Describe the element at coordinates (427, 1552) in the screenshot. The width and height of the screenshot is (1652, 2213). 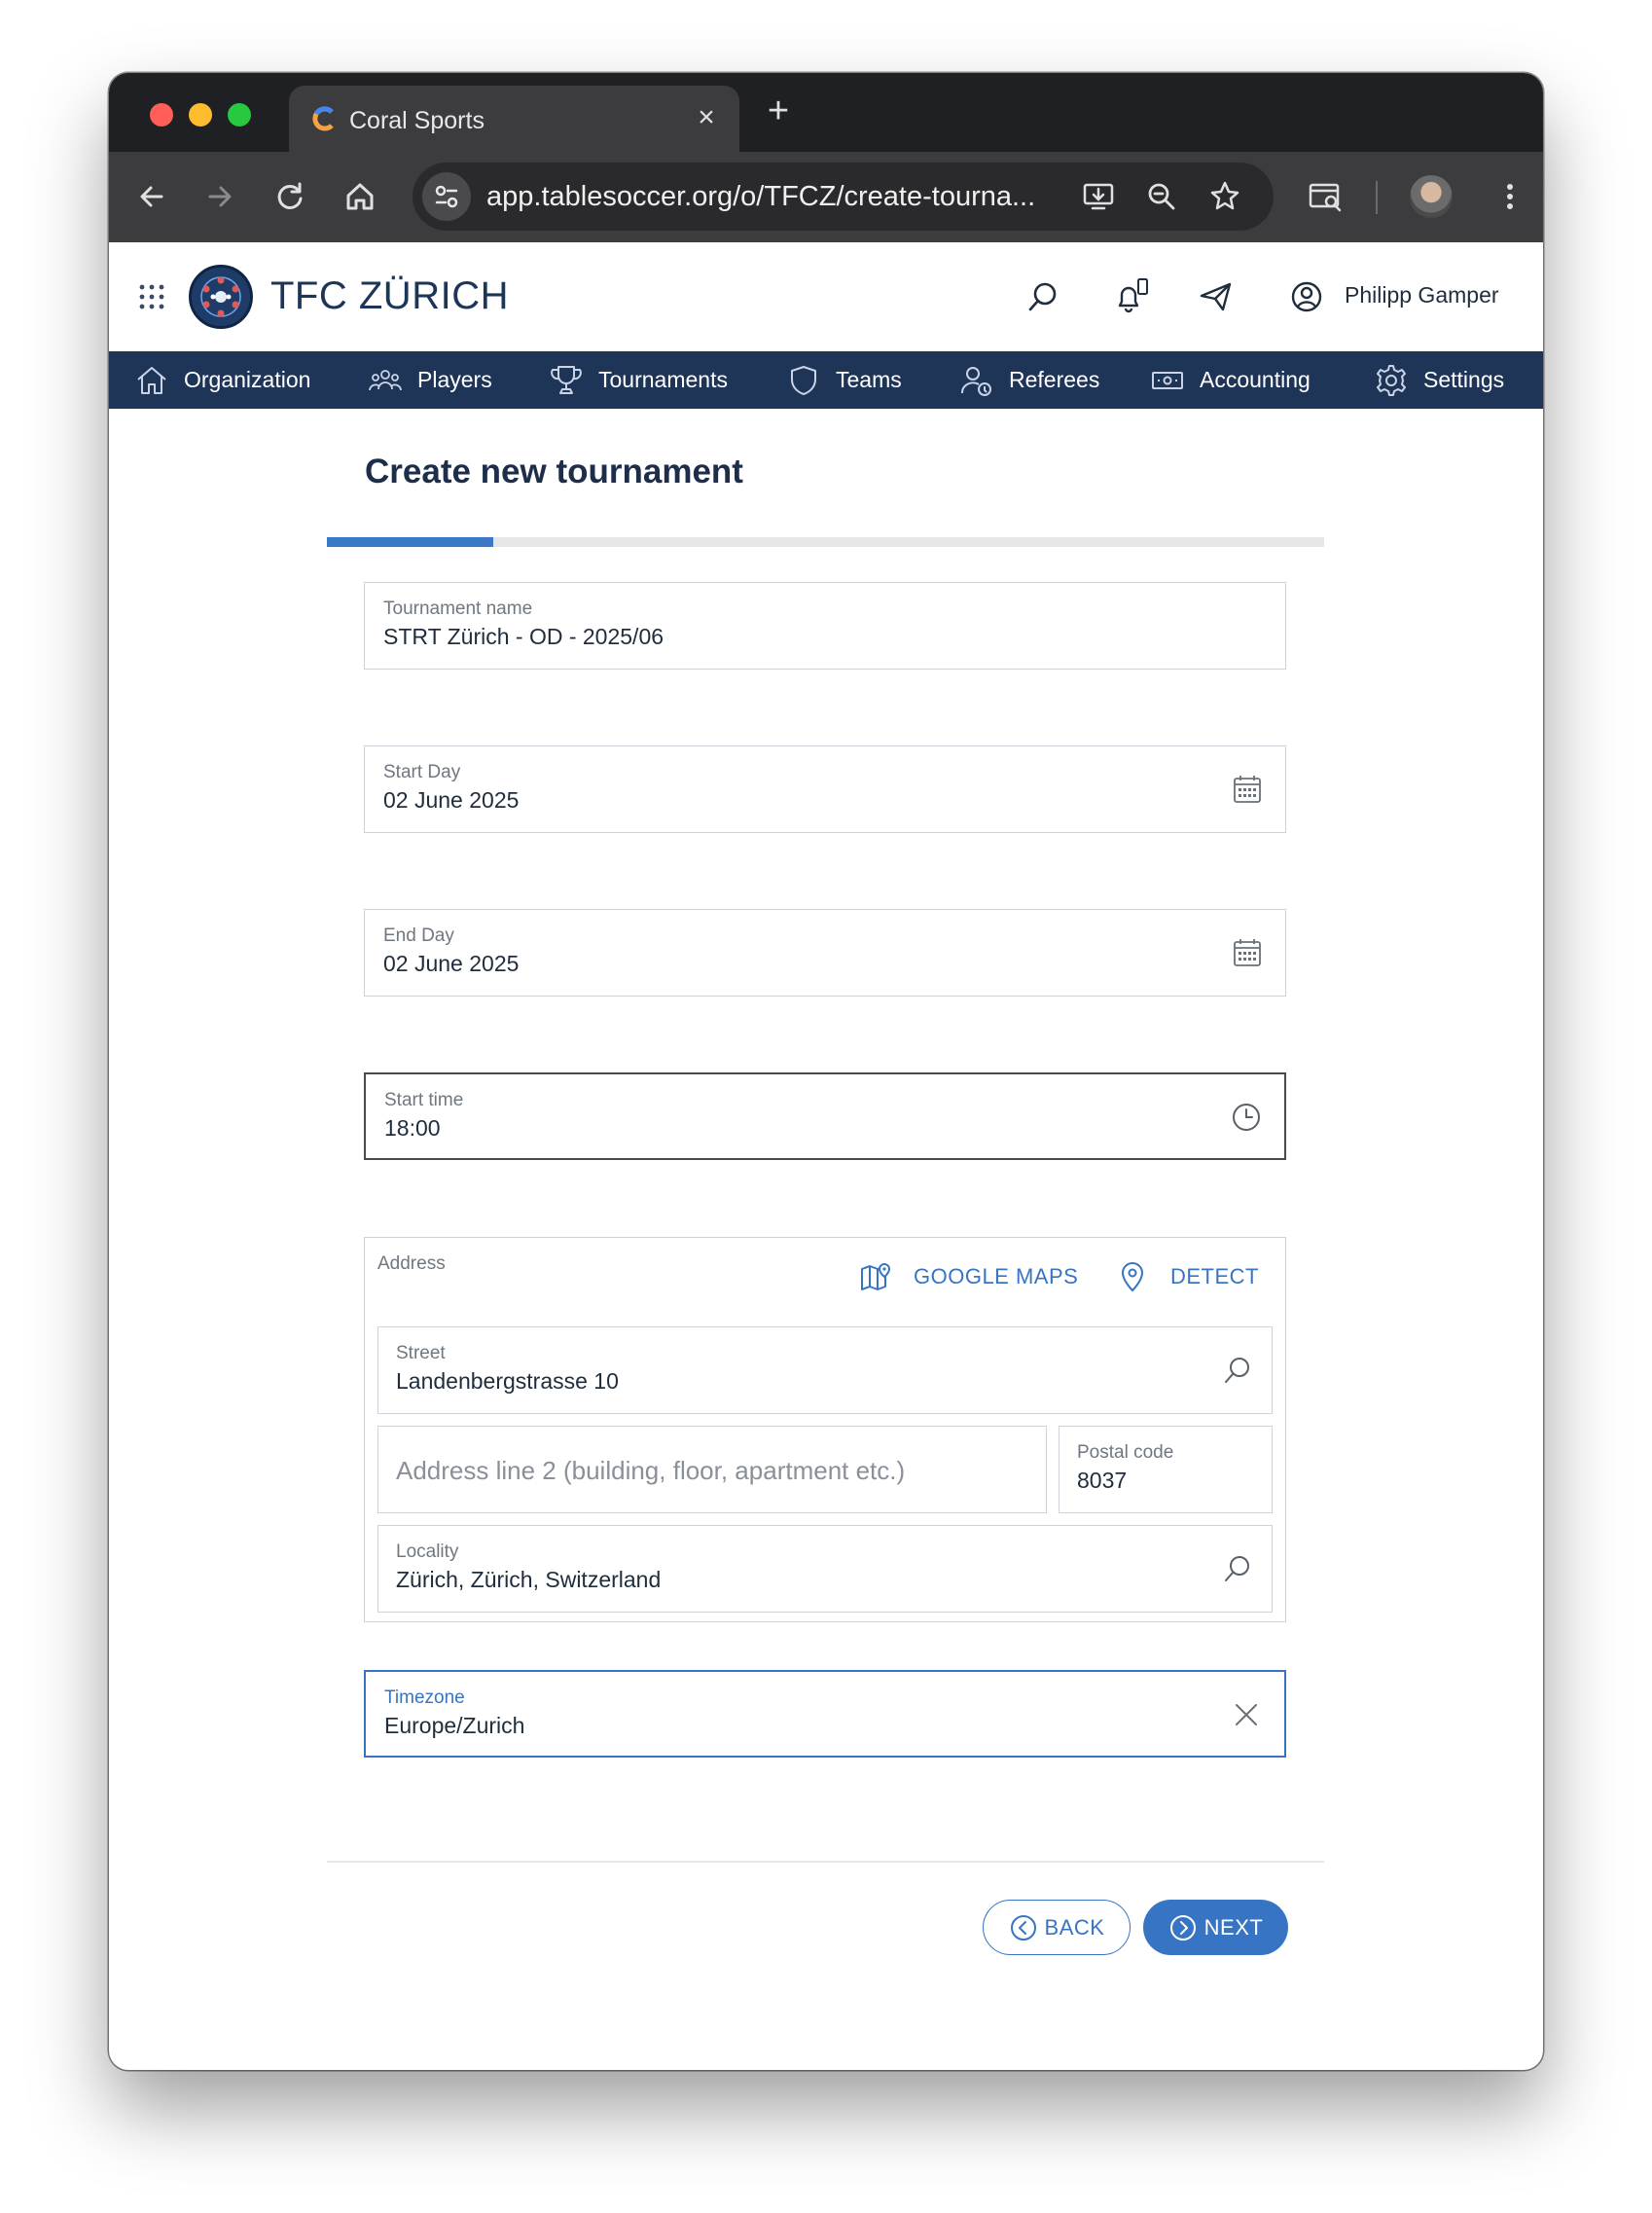
I see `locality-label: Locality` at that location.